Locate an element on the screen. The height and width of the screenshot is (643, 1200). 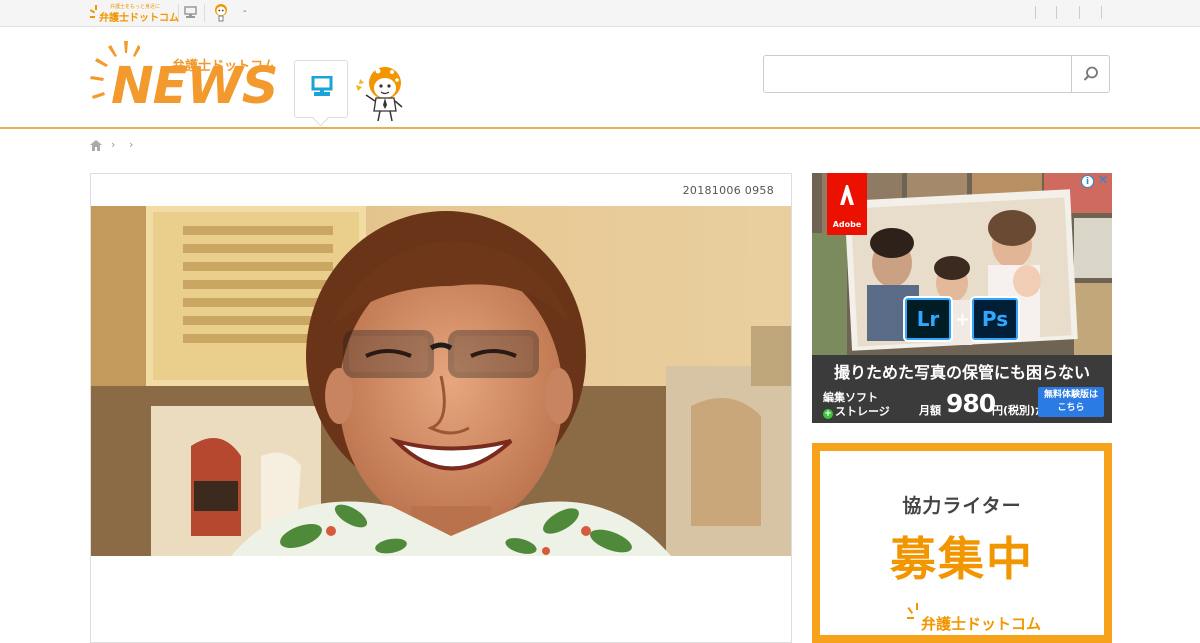
topbar-logo: 弁護士をもっと身近に 弁護士ドットコム is located at coordinates (134, 14).